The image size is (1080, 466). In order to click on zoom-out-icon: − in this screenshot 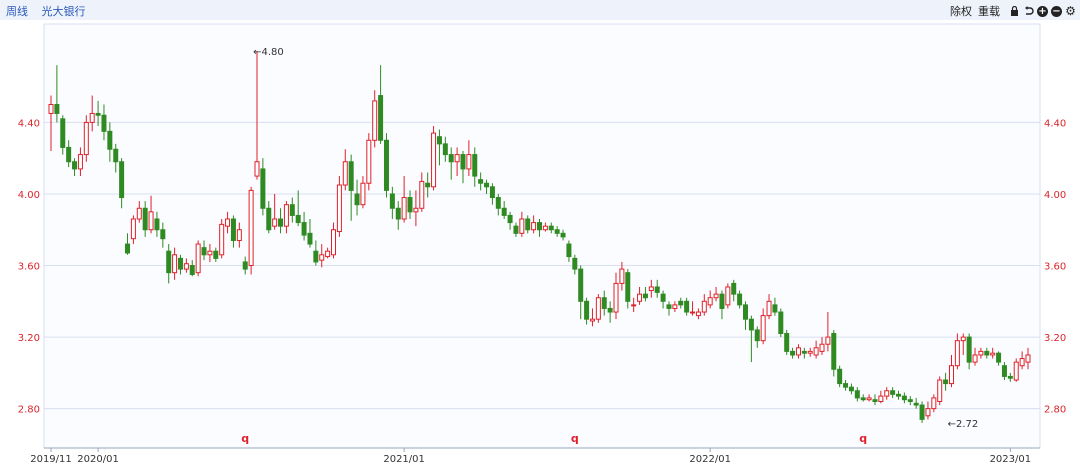, I will do `click(1056, 11)`.